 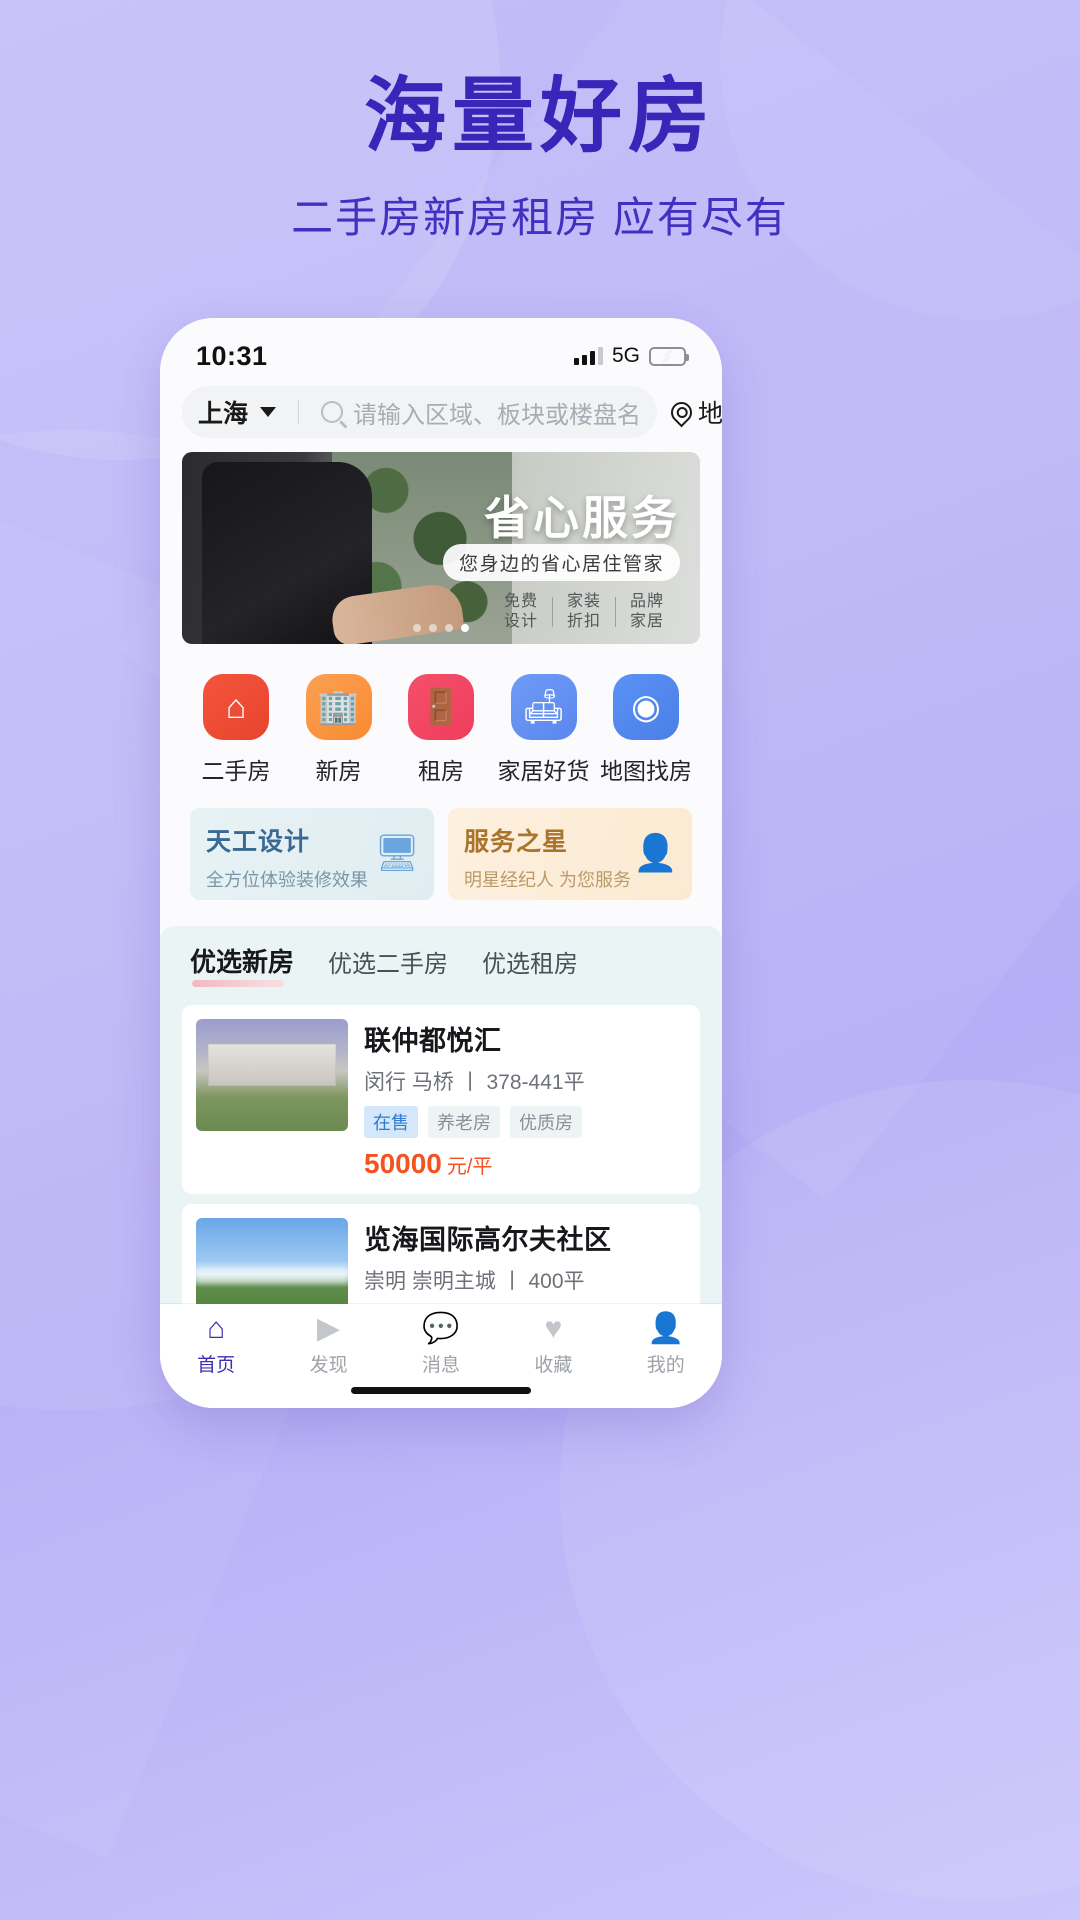 What do you see at coordinates (441, 548) in the screenshot?
I see `hero-banner: 省心服务 您身边的省心居住管家 免费设计 家装折扣 品牌家居` at bounding box center [441, 548].